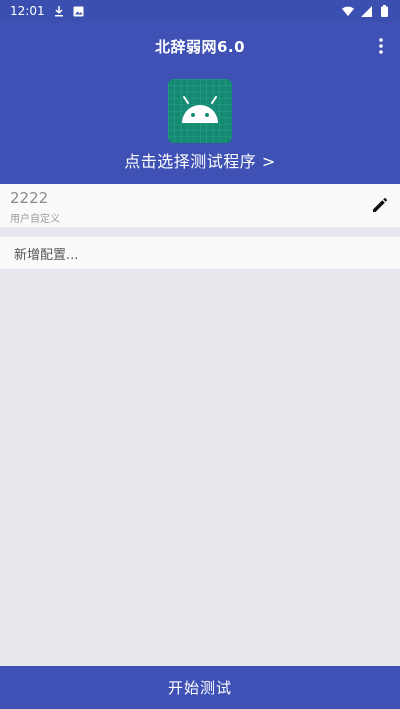  I want to click on download-icon, so click(59, 11).